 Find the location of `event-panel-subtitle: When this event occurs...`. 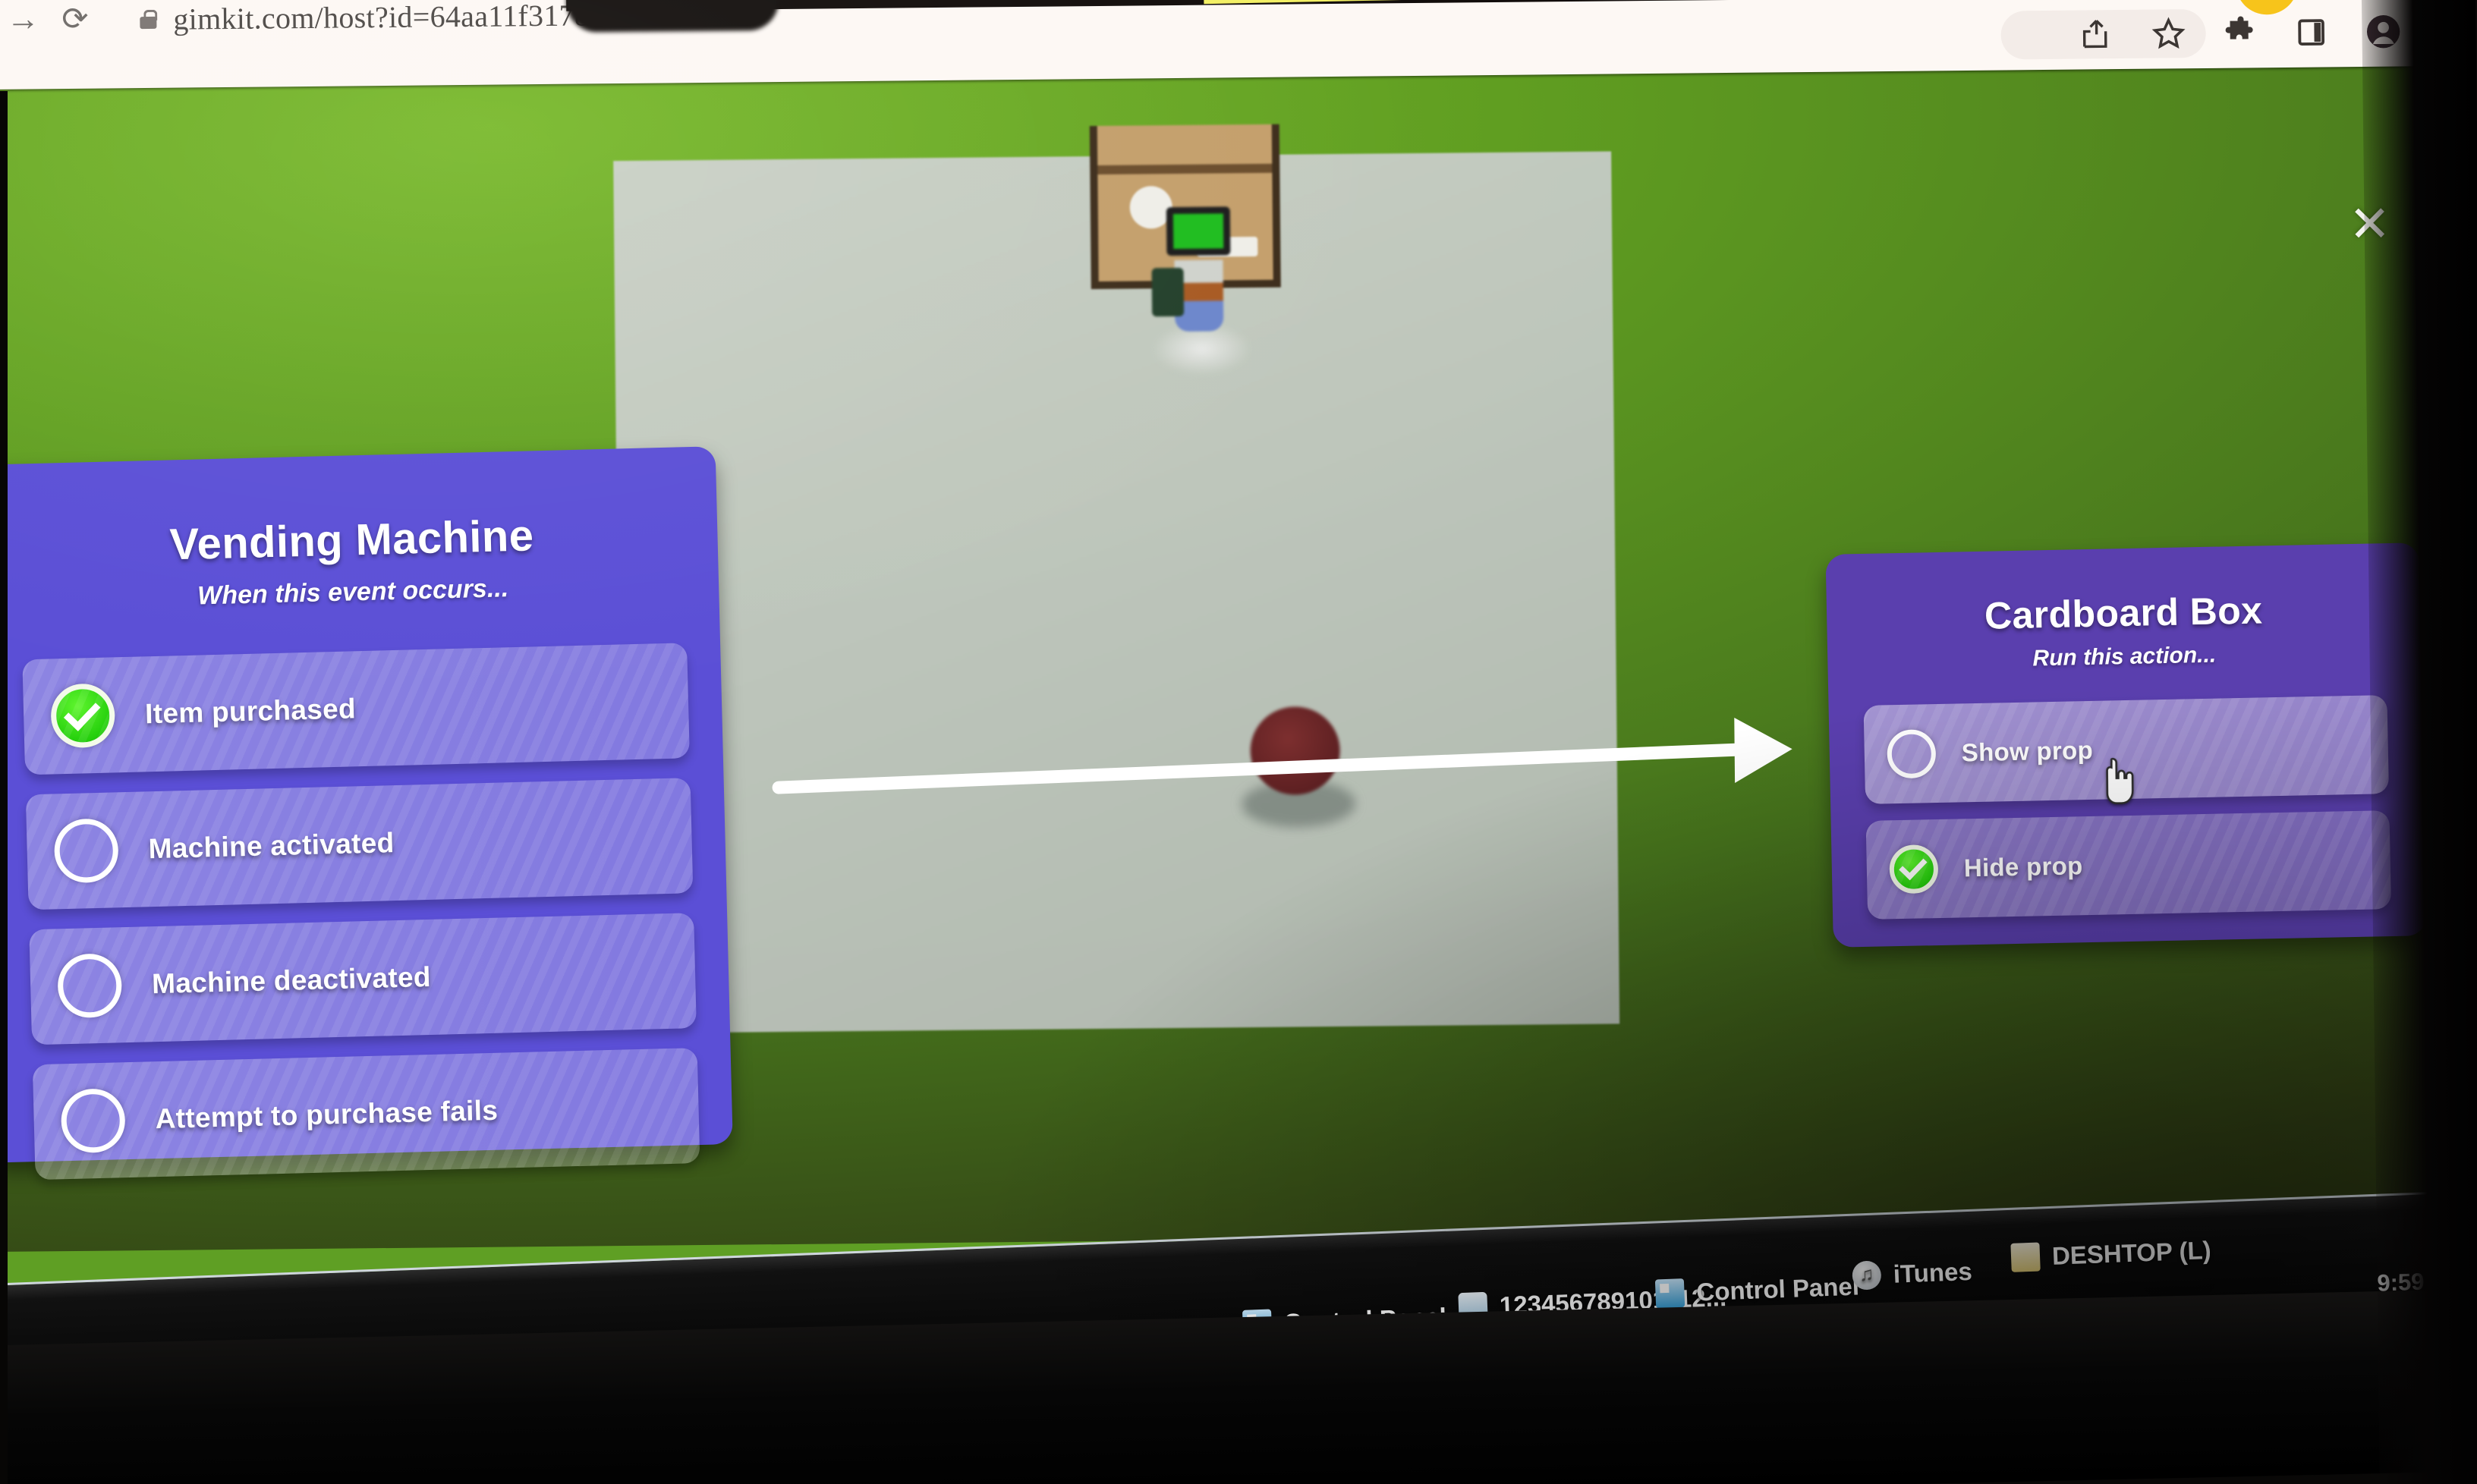

event-panel-subtitle: When this event occurs... is located at coordinates (353, 592).